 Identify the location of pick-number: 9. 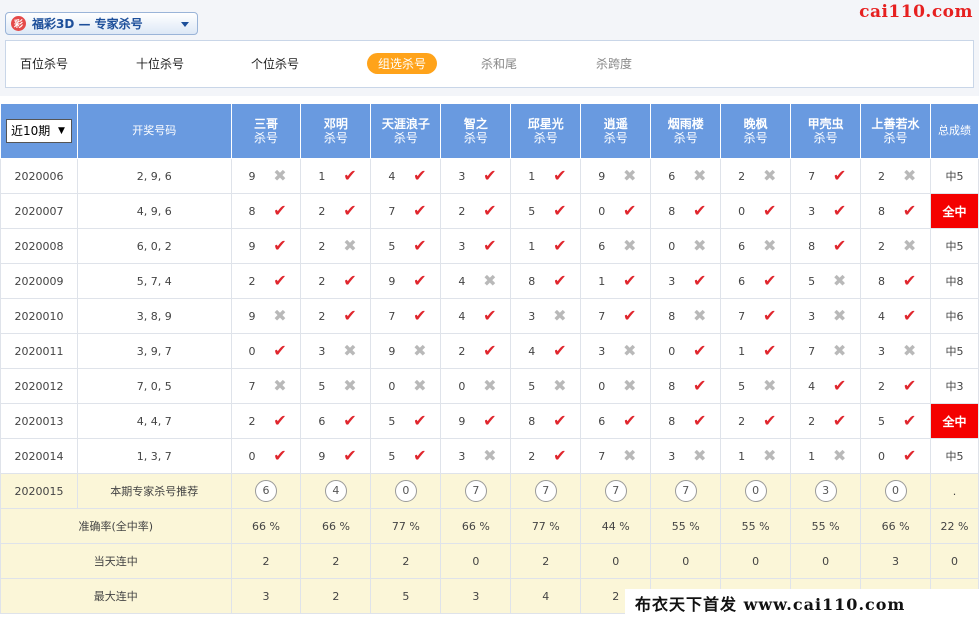
(252, 246).